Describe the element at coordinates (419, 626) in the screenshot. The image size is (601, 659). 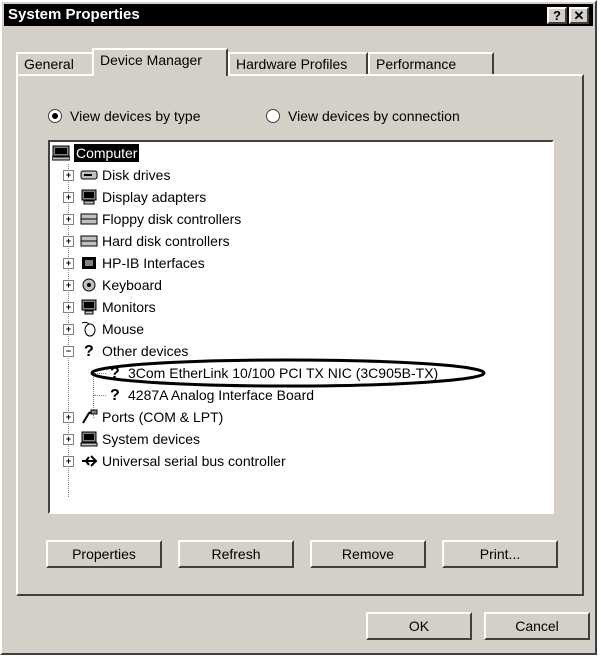
I see `ok-button: OK` at that location.